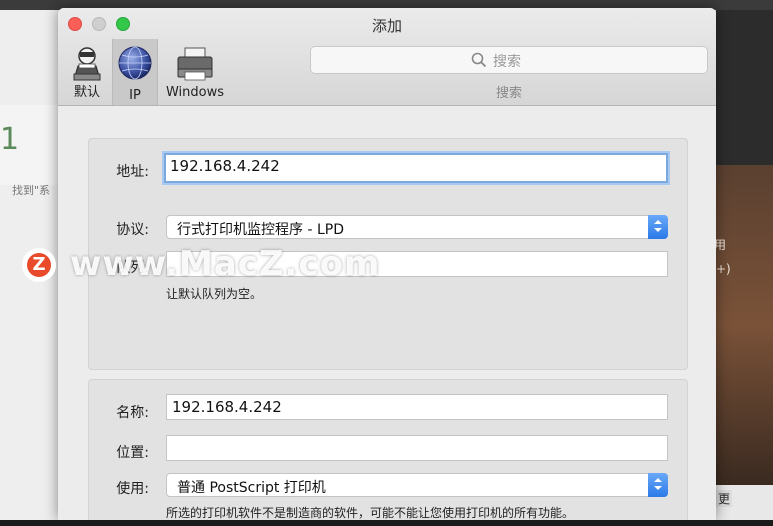  Describe the element at coordinates (416, 168) in the screenshot. I see `address-field: 192.168.4.242` at that location.